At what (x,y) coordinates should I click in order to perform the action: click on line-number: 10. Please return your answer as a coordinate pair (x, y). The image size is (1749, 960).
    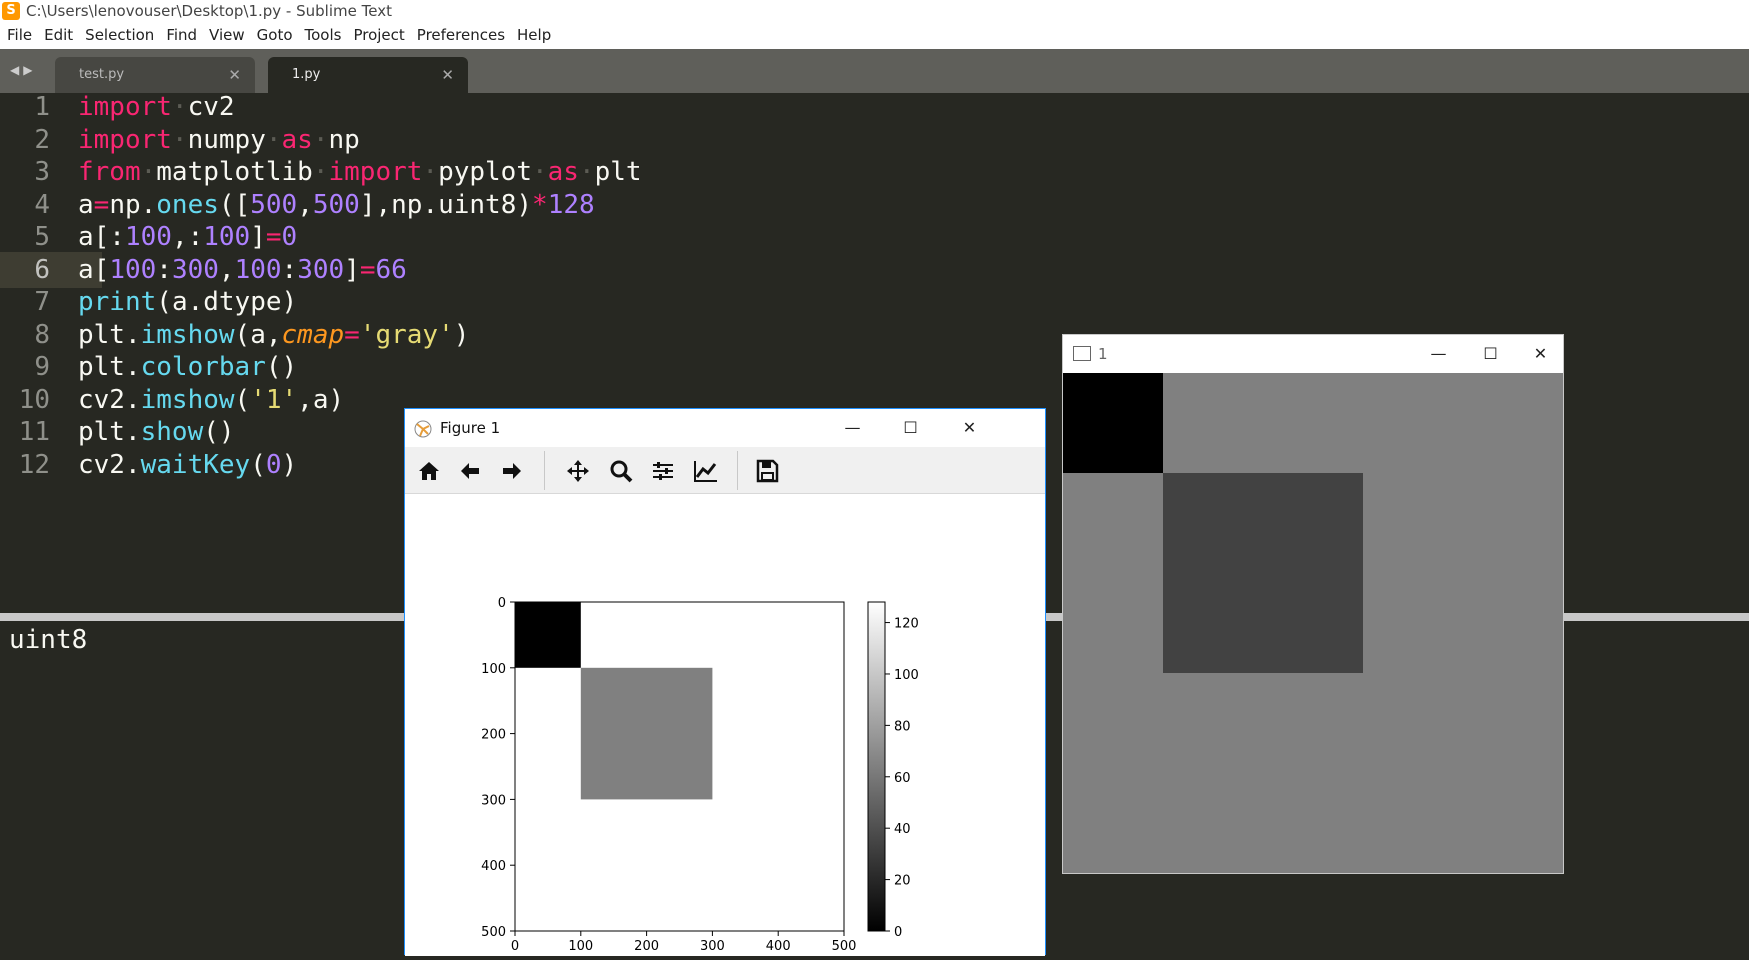
    Looking at the image, I should click on (34, 399).